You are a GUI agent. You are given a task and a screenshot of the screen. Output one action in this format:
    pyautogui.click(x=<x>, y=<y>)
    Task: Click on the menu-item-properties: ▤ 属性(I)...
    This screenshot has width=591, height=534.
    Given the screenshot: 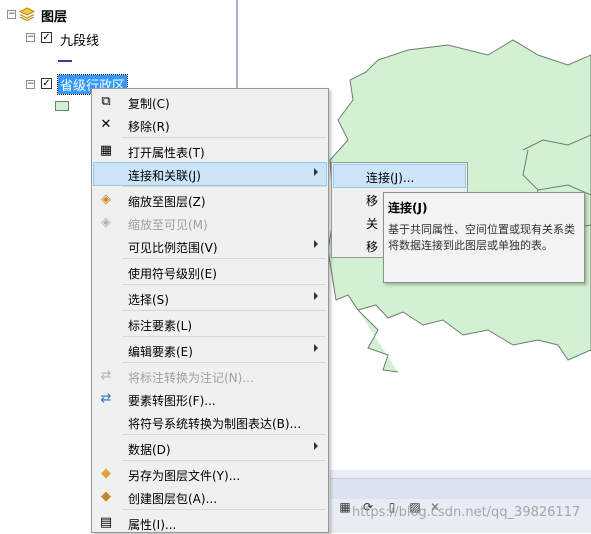 What is the action you would take?
    pyautogui.click(x=210, y=523)
    